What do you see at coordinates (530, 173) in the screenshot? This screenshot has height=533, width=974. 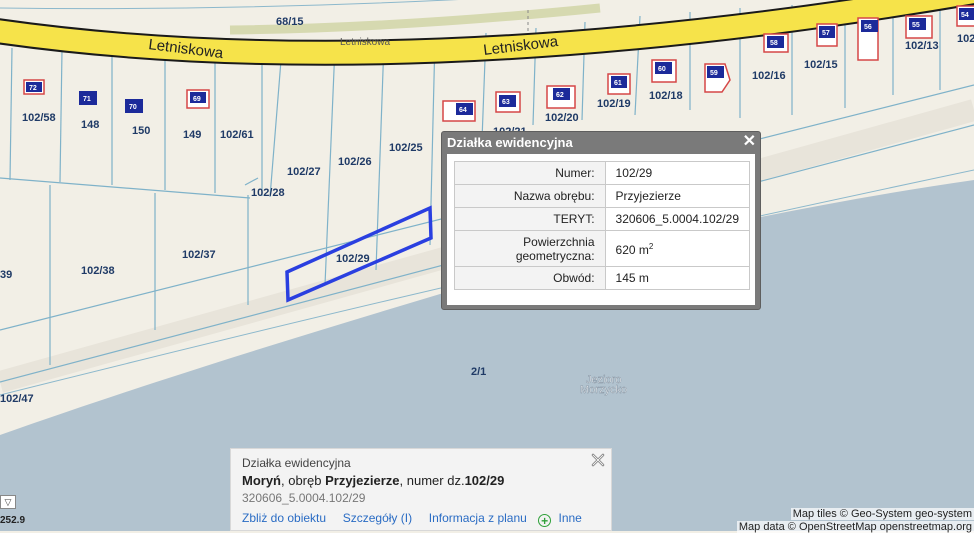 I see `attr-key-numer: Numer:` at bounding box center [530, 173].